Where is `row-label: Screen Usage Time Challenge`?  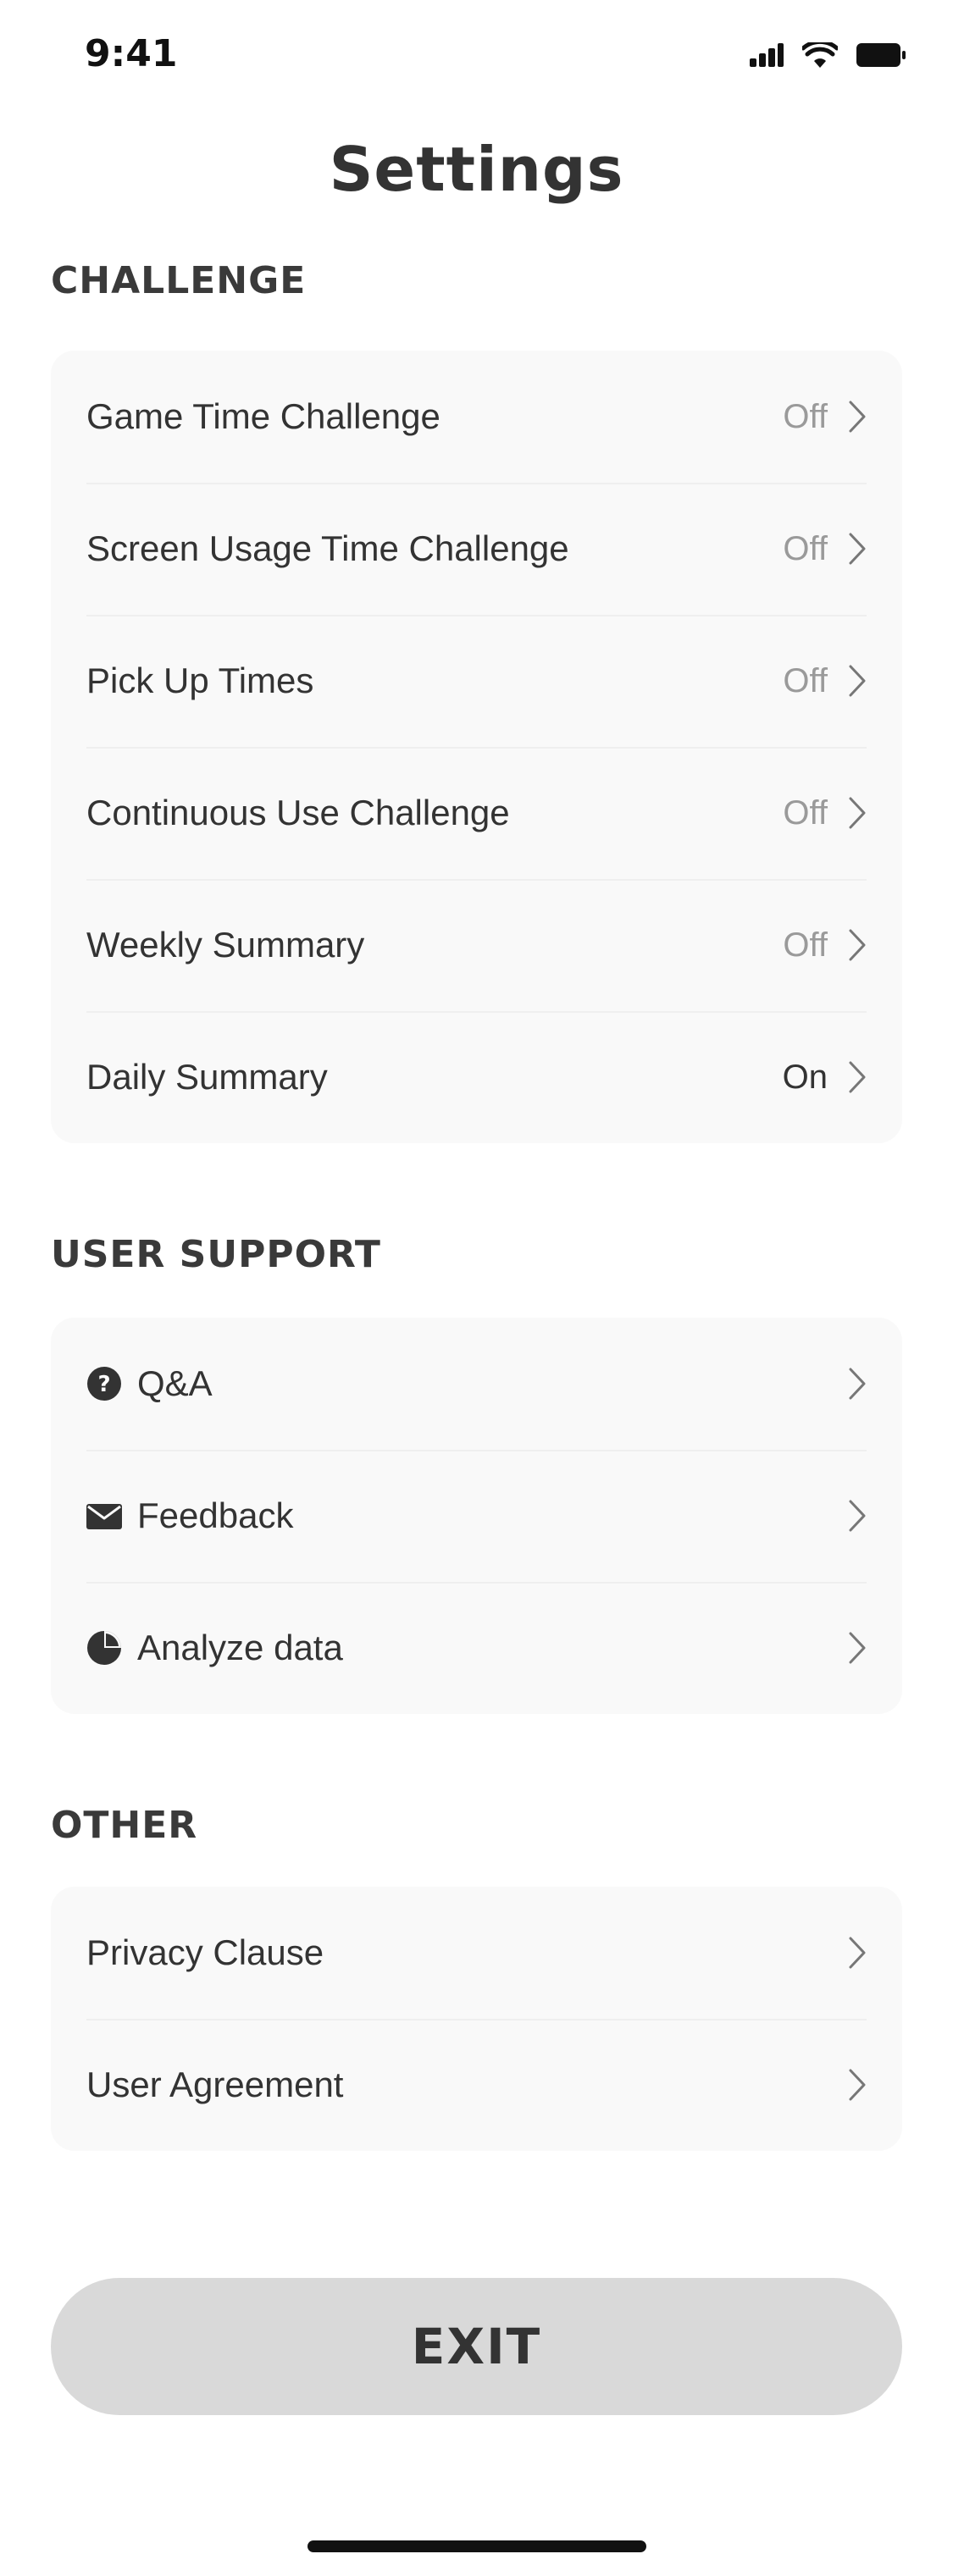
row-label: Screen Usage Time Challenge is located at coordinates (328, 548).